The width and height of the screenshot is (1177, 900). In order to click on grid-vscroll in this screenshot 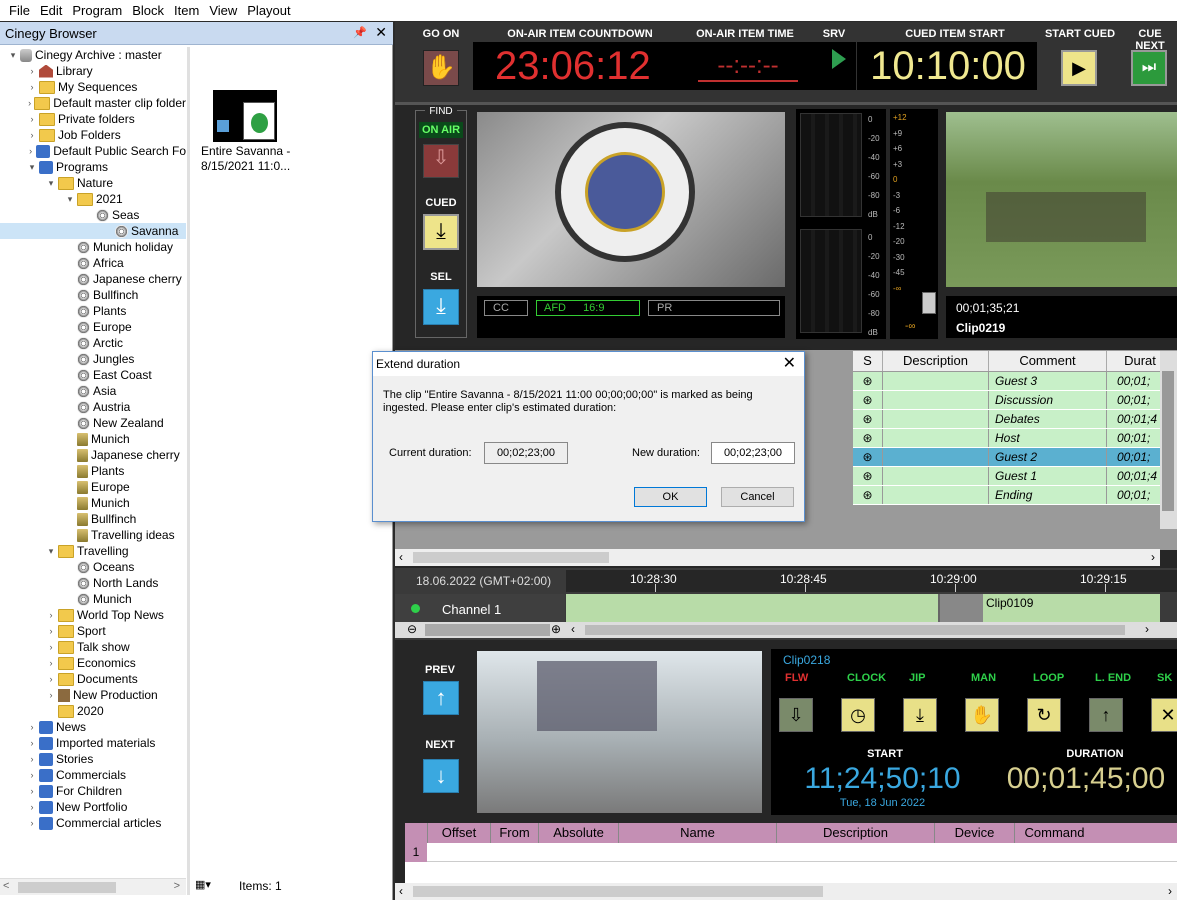, I will do `click(1168, 440)`.